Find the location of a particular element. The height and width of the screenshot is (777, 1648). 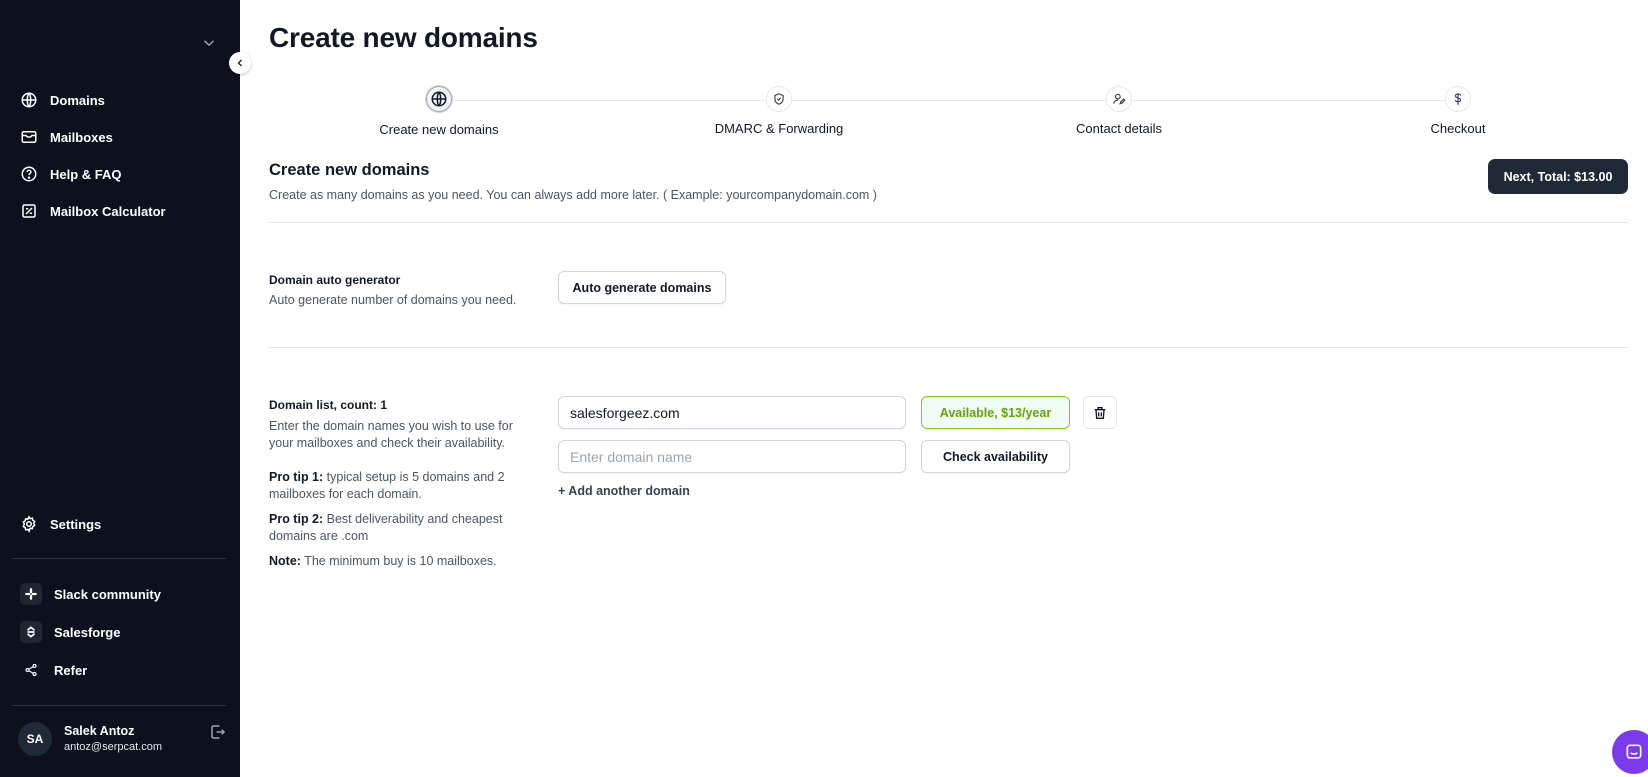

user-name: Salek Antoz is located at coordinates (99, 731).